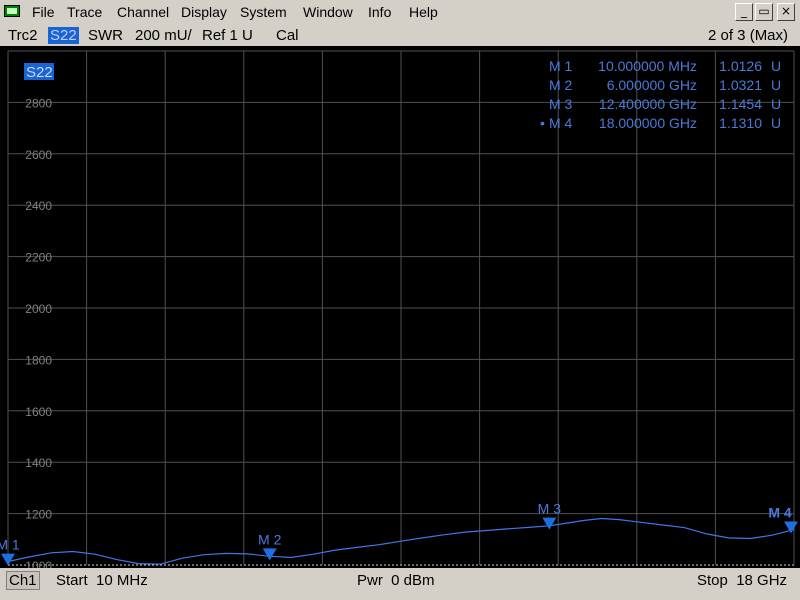 The image size is (800, 600). I want to click on marker-label: M 4, so click(780, 513).